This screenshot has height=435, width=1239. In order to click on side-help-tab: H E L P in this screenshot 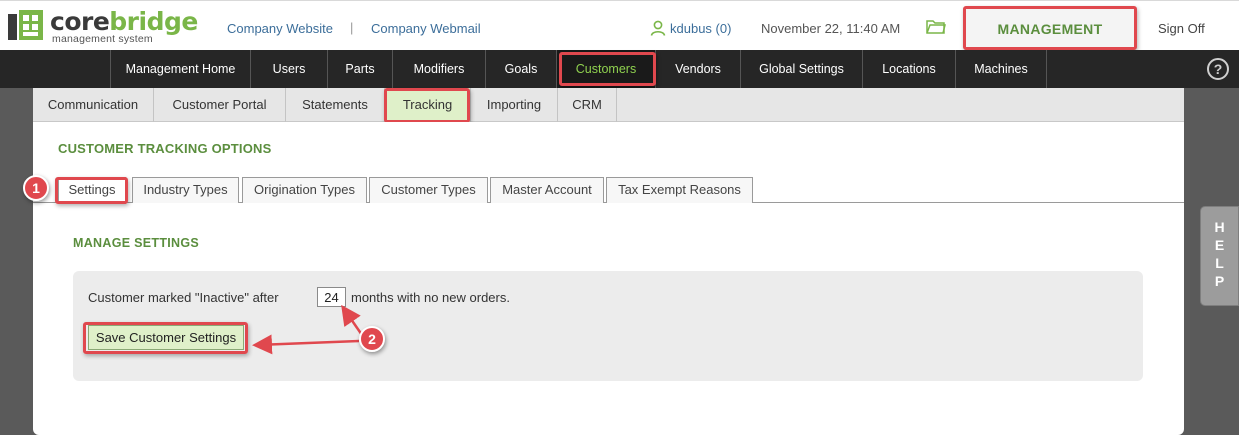, I will do `click(1219, 256)`.